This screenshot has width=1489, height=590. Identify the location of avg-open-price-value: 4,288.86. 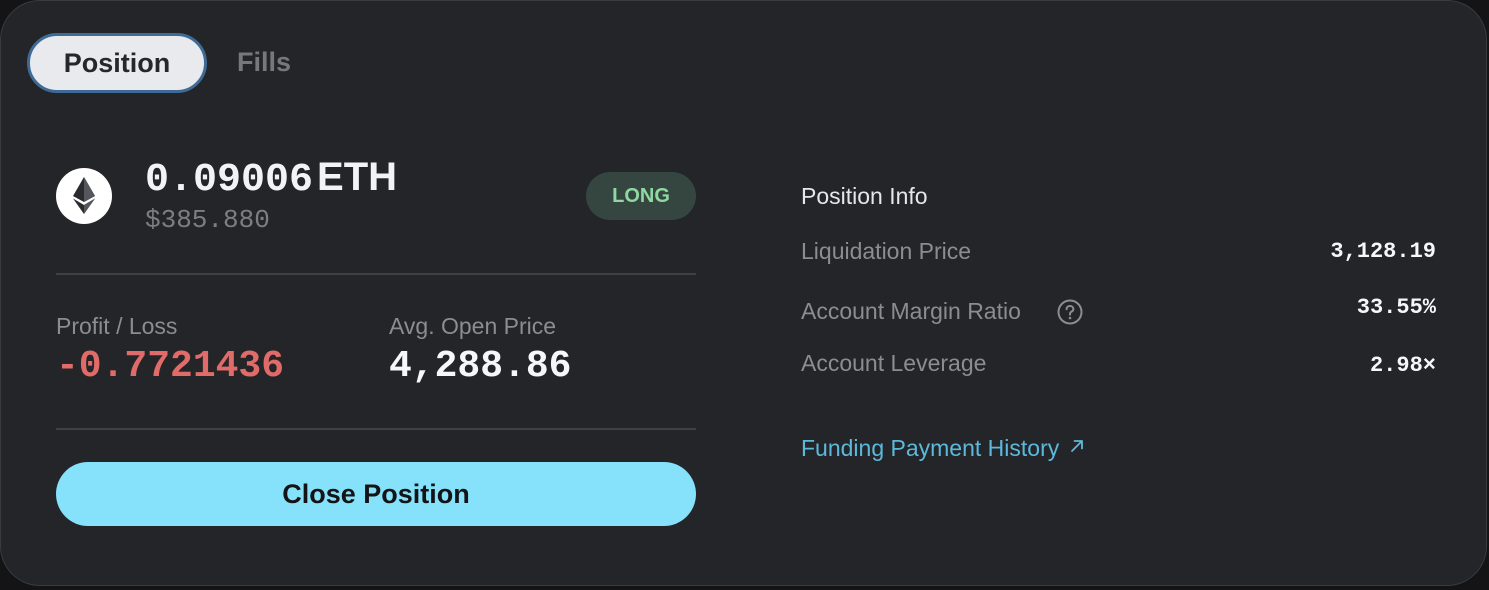
(480, 366).